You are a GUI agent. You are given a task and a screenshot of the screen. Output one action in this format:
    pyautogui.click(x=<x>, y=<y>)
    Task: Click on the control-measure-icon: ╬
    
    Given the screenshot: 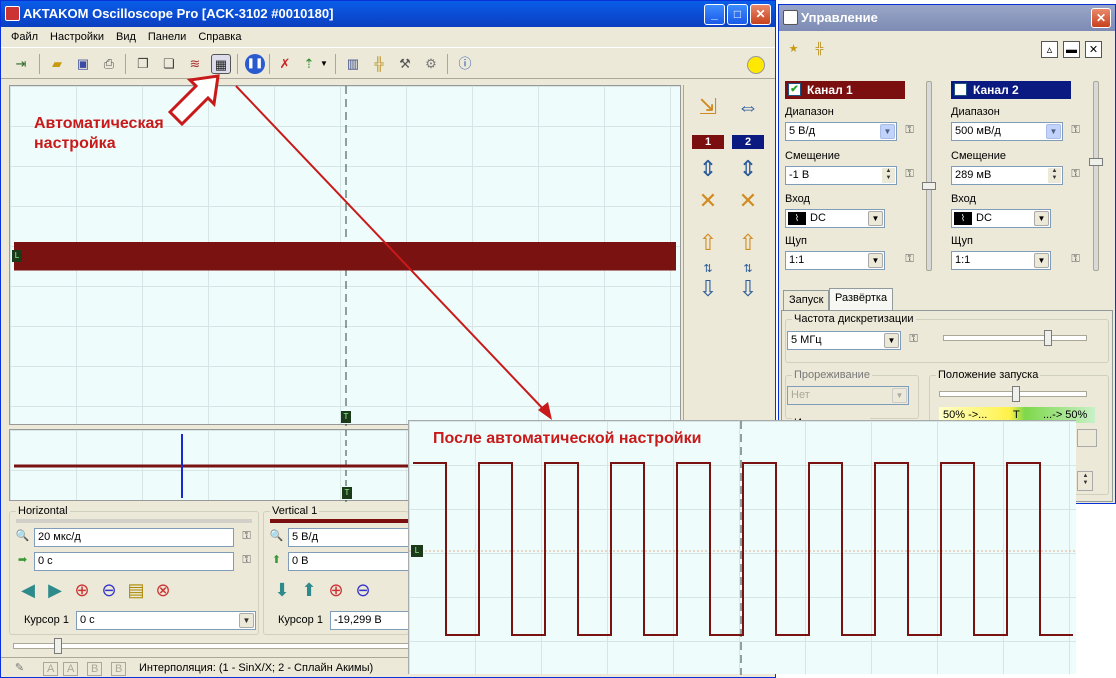 What is the action you would take?
    pyautogui.click(x=819, y=49)
    